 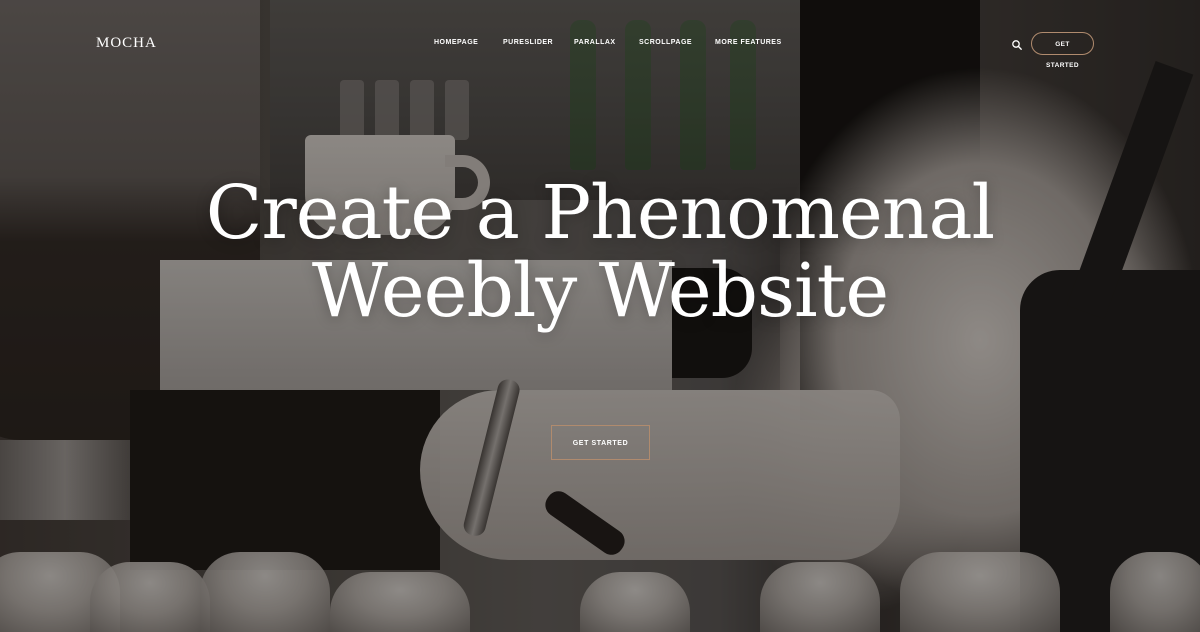 I want to click on search-button, so click(x=1017, y=44).